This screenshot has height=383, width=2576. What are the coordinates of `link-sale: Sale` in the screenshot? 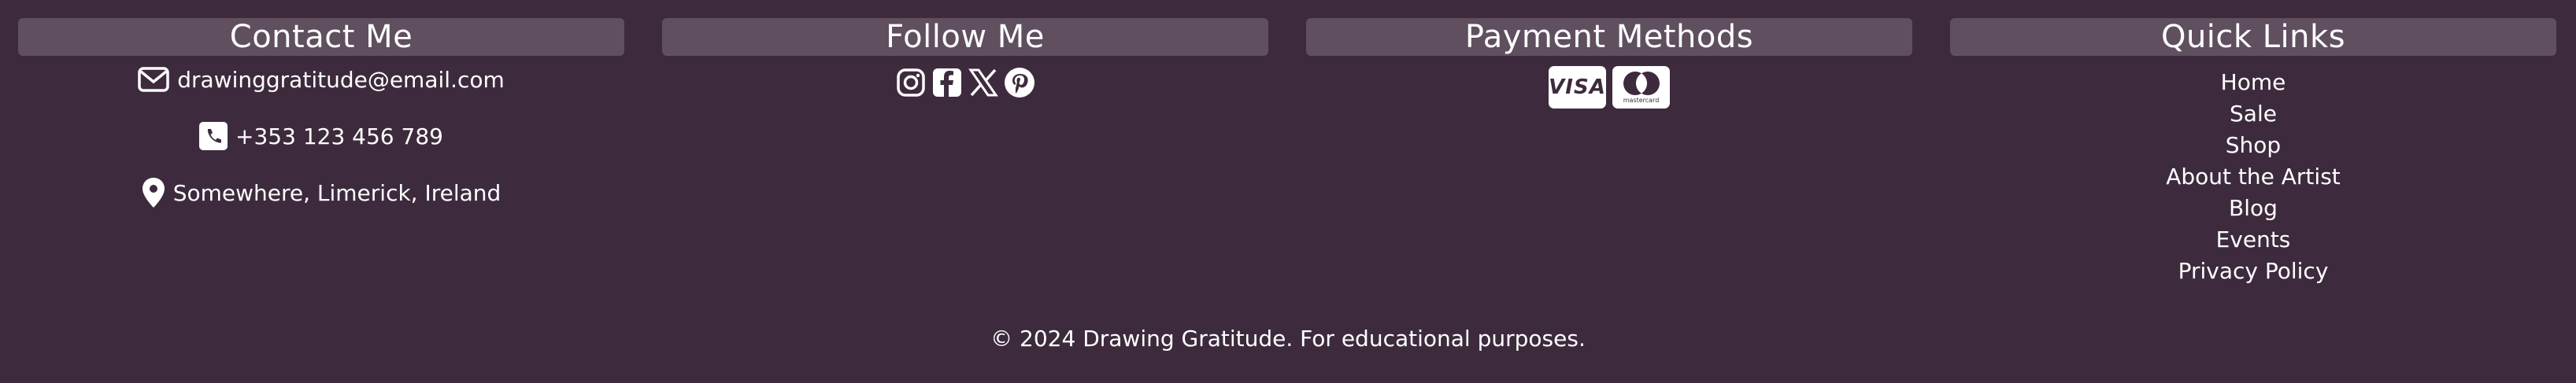 It's located at (2253, 114).